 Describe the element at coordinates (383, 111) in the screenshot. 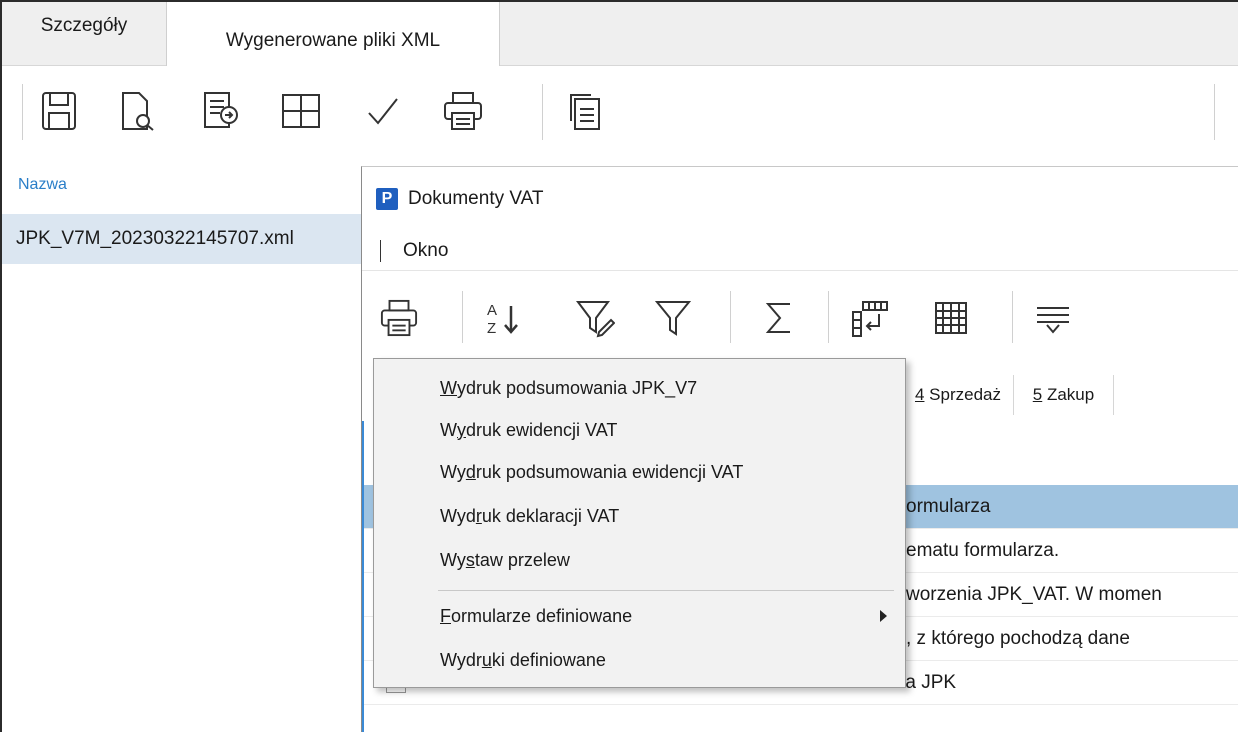

I see `checkmark-icon` at that location.